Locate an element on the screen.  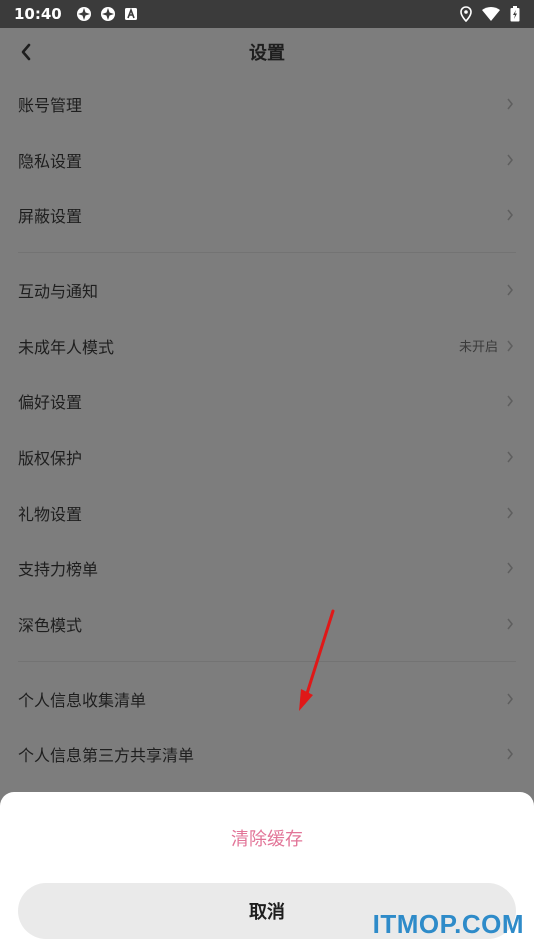
setting-copyright: 版权保护 is located at coordinates (267, 457).